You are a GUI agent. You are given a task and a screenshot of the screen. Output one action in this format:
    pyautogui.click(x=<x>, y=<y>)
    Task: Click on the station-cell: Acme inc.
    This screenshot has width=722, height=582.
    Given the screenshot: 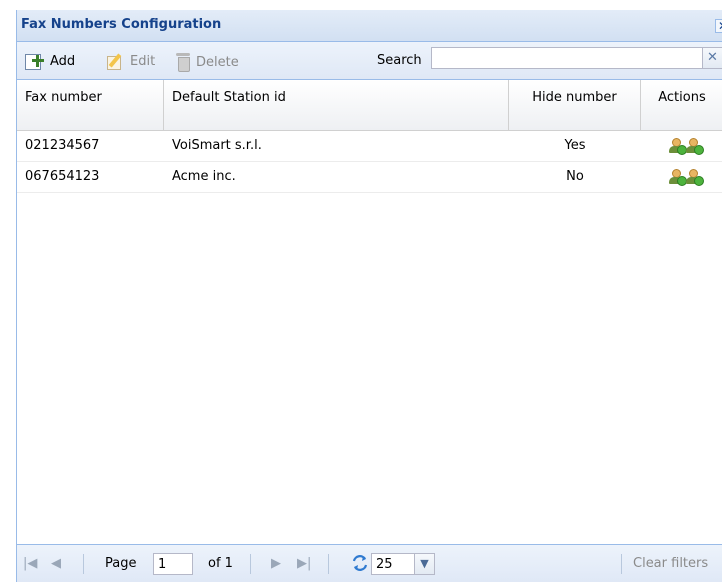 What is the action you would take?
    pyautogui.click(x=204, y=176)
    